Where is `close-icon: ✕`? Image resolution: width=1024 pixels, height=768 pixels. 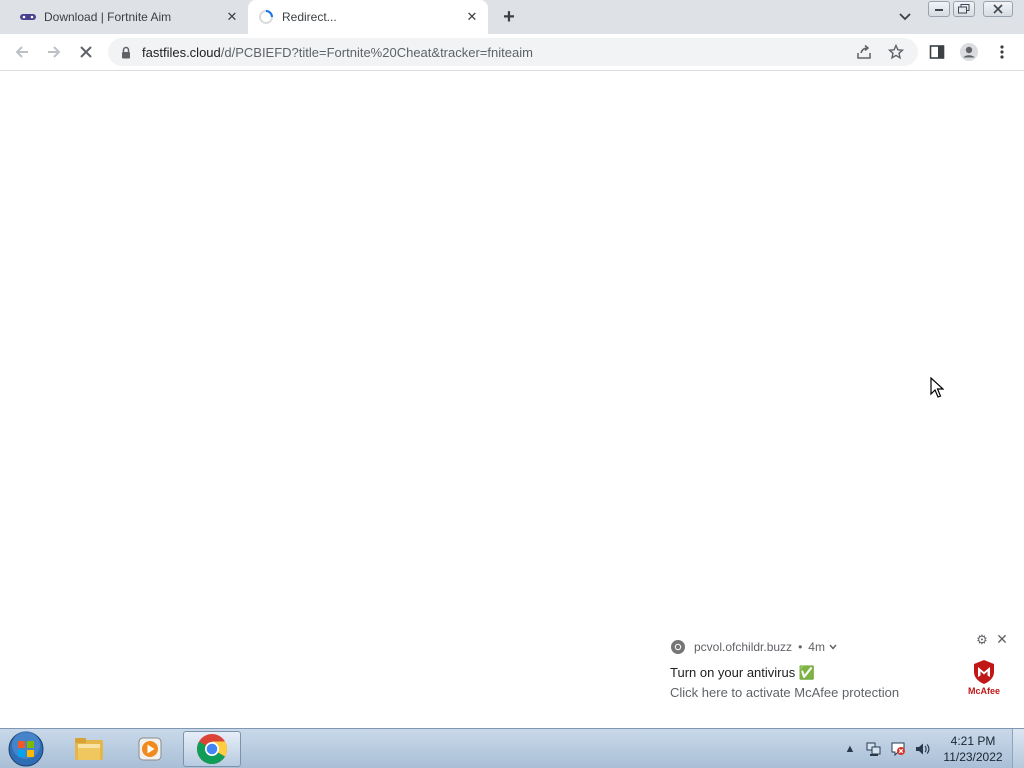
close-icon: ✕ is located at coordinates (1002, 639).